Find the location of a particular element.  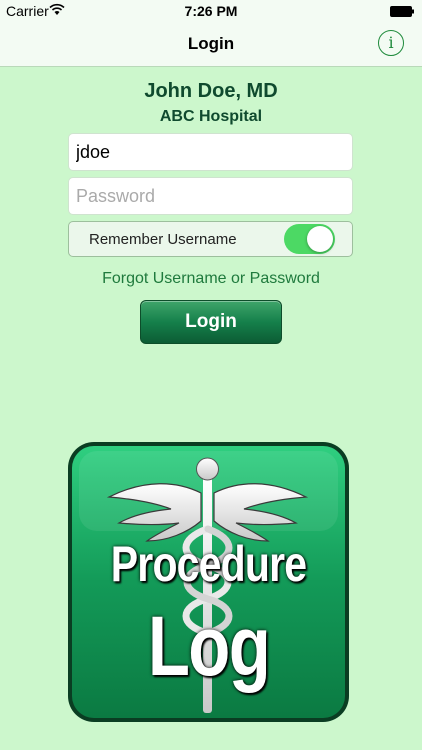

clock: 7:26 PM is located at coordinates (211, 11).